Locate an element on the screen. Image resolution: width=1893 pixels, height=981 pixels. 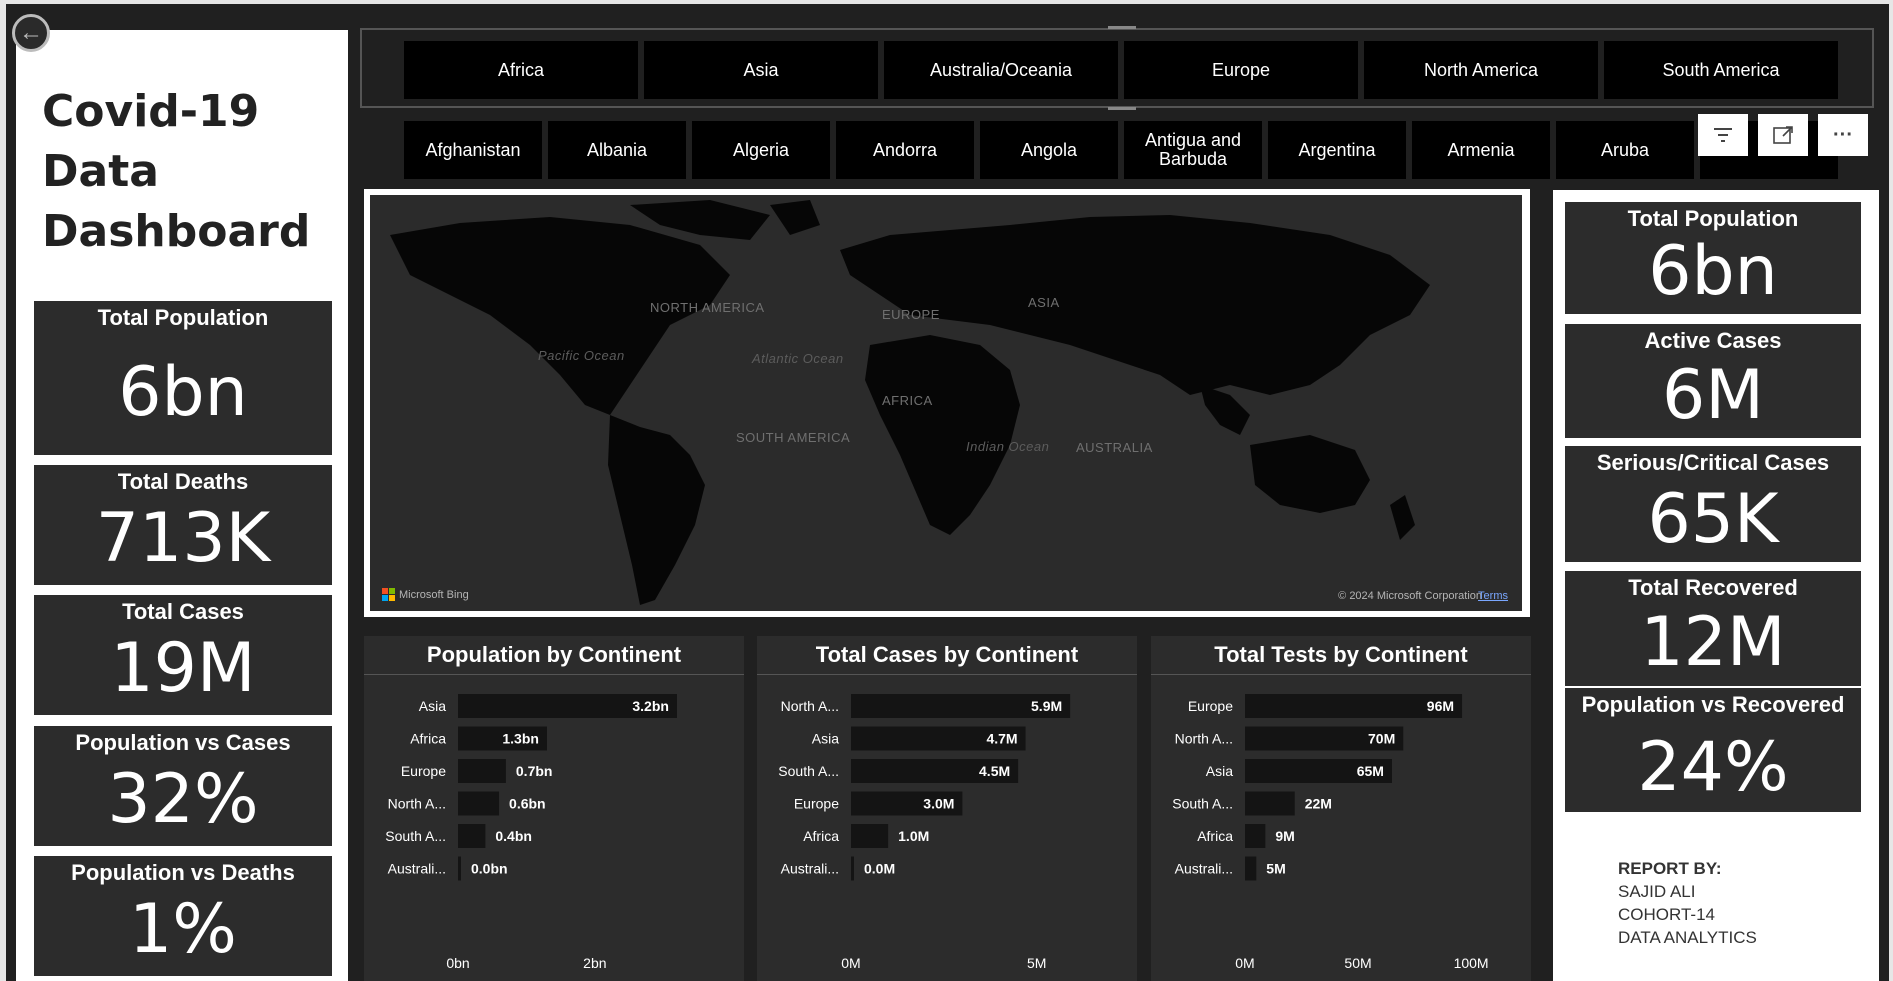
visual-header-toolbar: ··· is located at coordinates (1783, 135).